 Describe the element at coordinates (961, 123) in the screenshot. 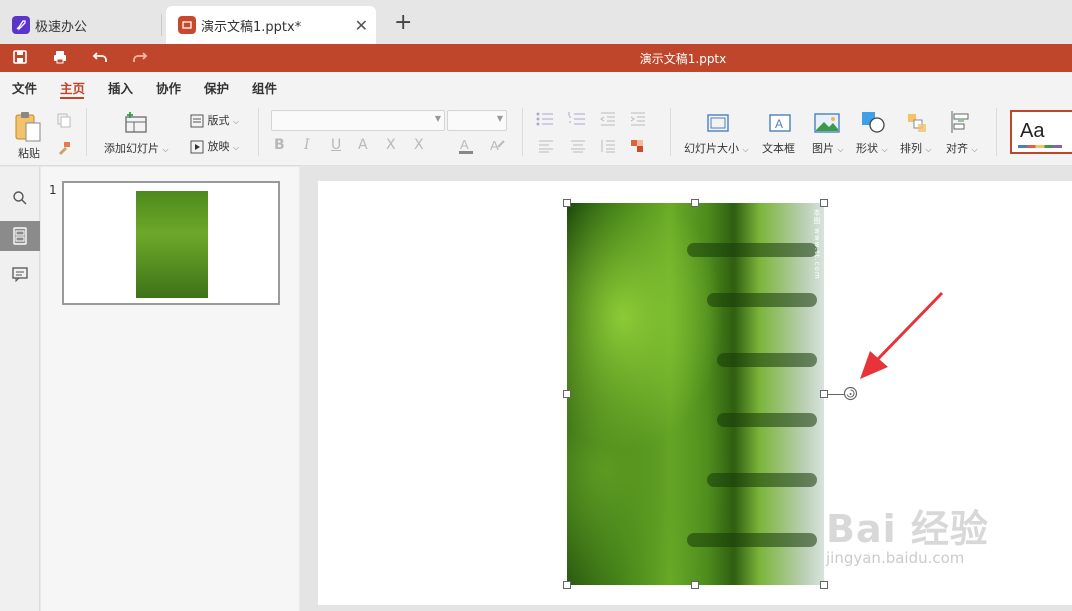

I see `align-icon` at that location.